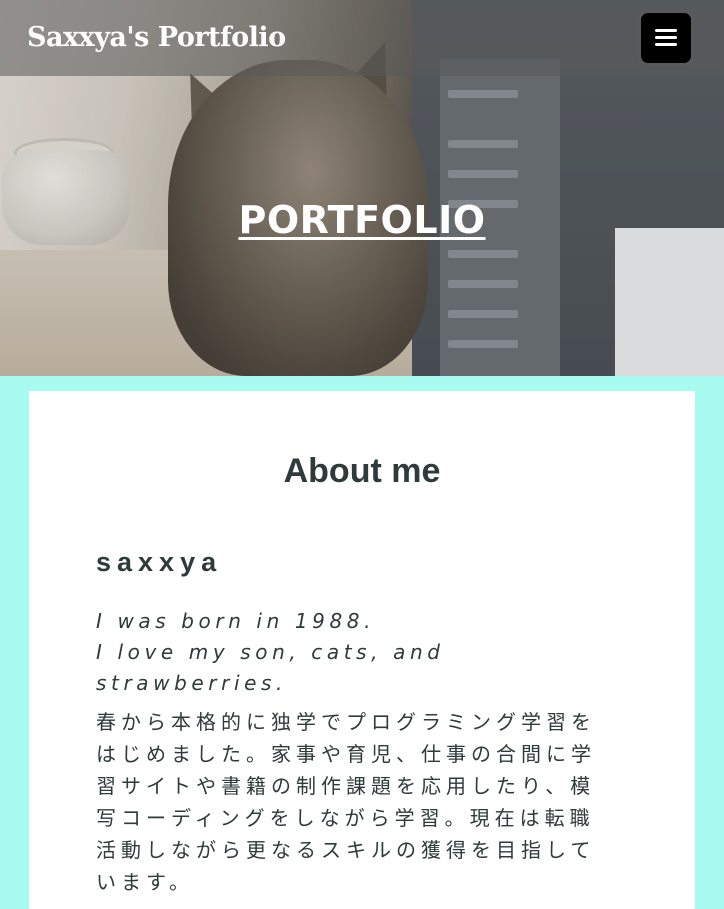 This screenshot has width=724, height=909. What do you see at coordinates (362, 471) in the screenshot?
I see `about-heading: About me` at bounding box center [362, 471].